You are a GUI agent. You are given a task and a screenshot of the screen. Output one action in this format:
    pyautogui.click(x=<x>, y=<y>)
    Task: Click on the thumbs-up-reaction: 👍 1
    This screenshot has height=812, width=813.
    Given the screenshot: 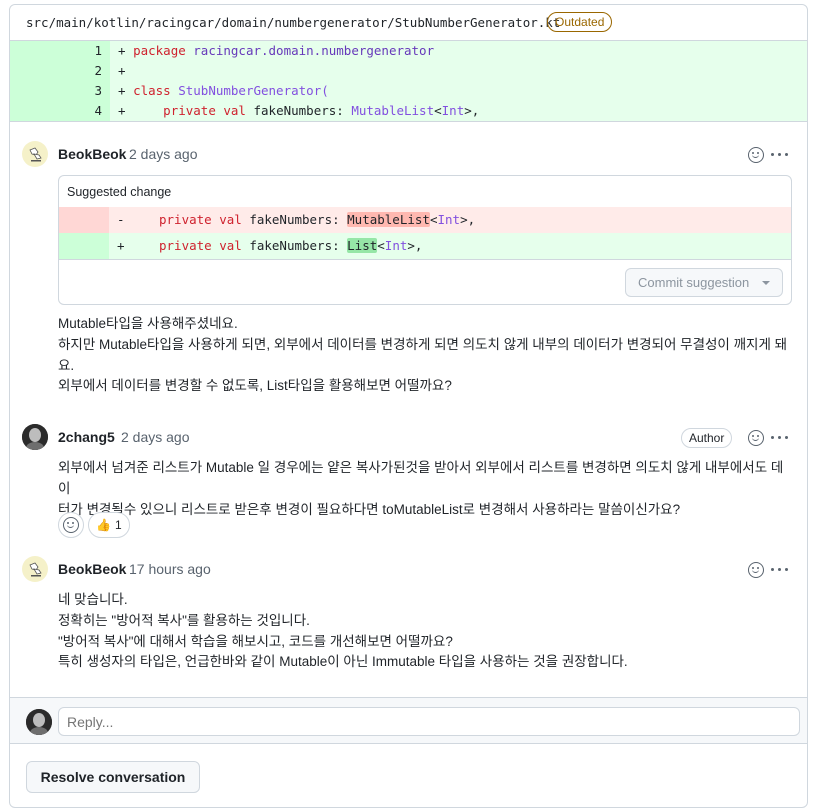 What is the action you would take?
    pyautogui.click(x=109, y=525)
    